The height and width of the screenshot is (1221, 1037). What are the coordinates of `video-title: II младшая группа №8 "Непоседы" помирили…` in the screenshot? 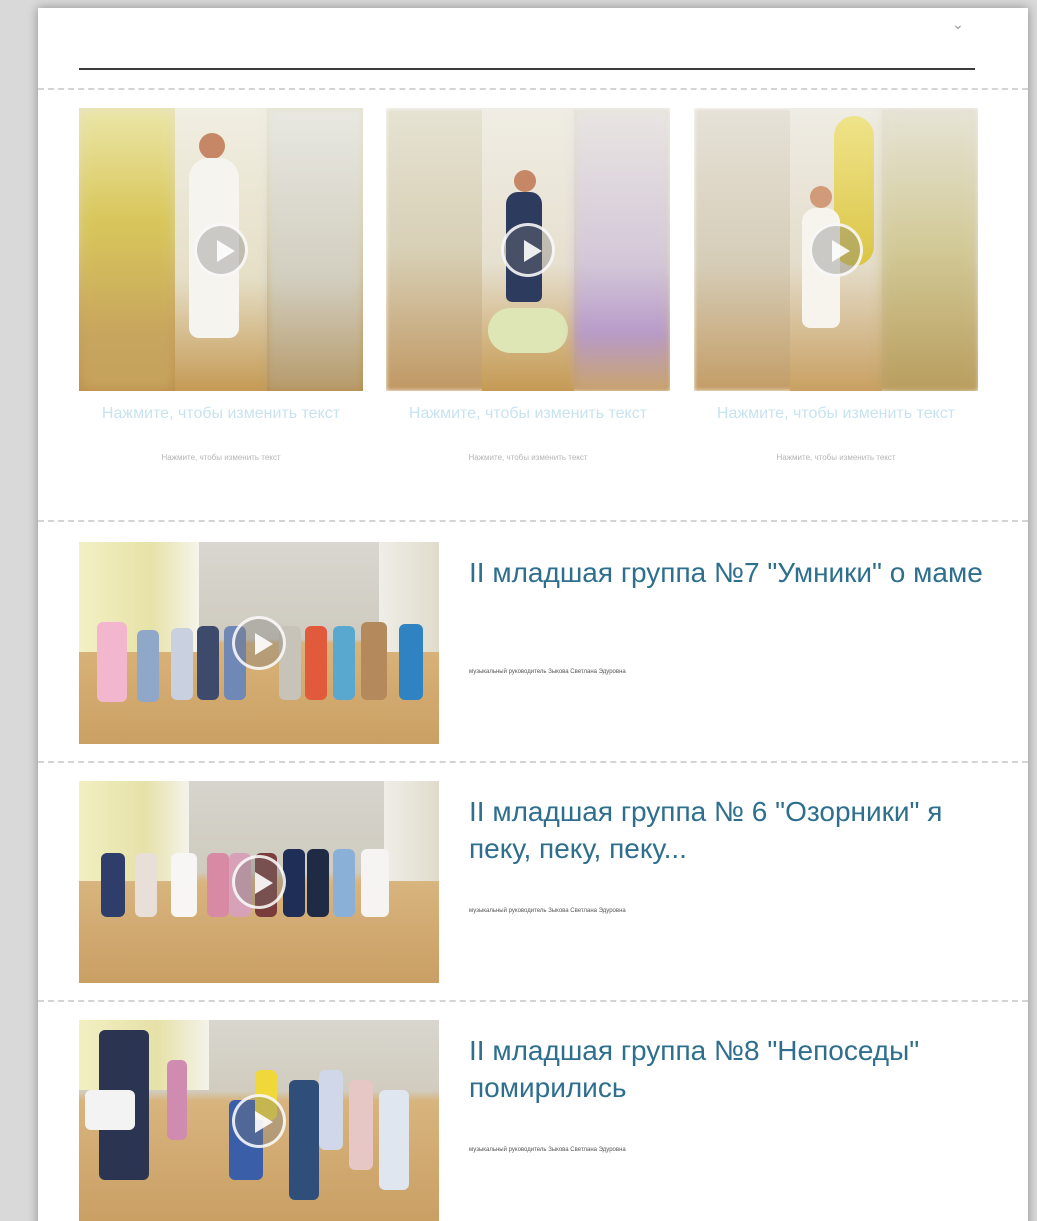 It's located at (729, 1069).